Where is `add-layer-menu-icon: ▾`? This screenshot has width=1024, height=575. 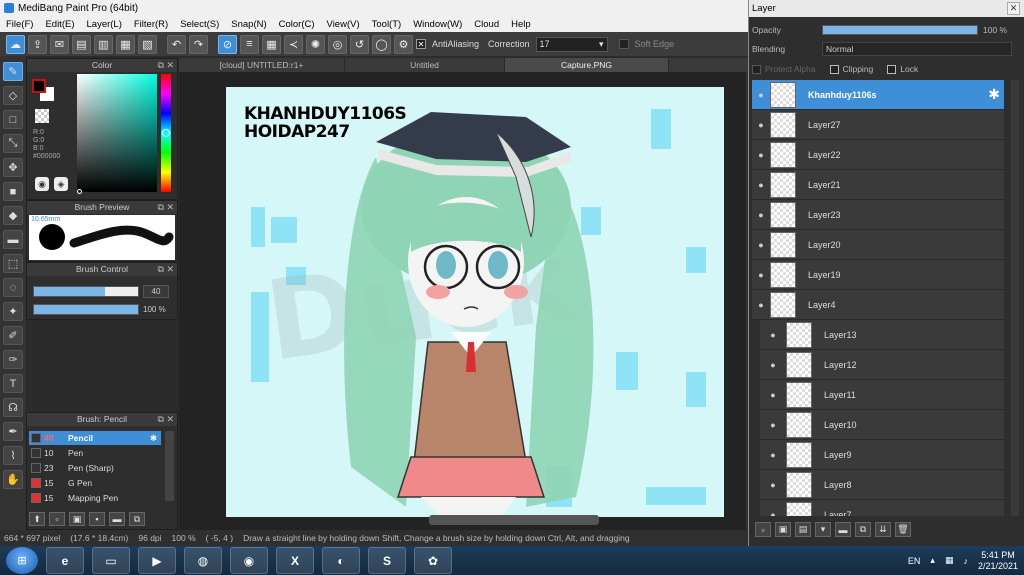 add-layer-menu-icon: ▾ is located at coordinates (823, 529).